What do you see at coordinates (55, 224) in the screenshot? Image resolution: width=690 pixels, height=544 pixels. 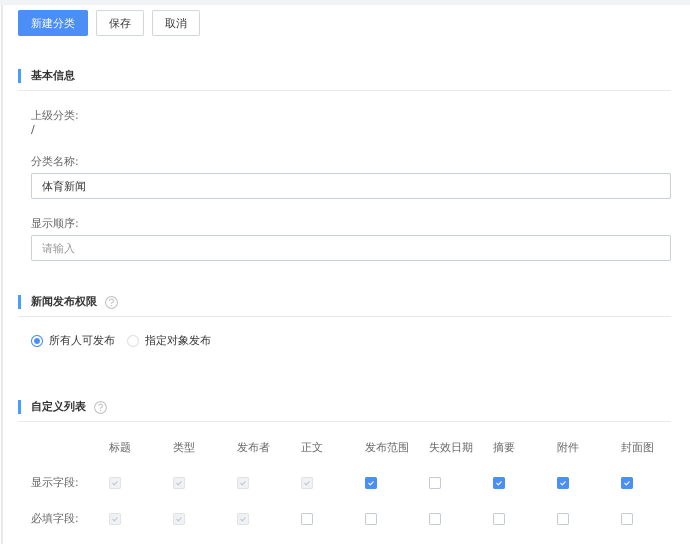 I see `field-label: 显示顺序:` at bounding box center [55, 224].